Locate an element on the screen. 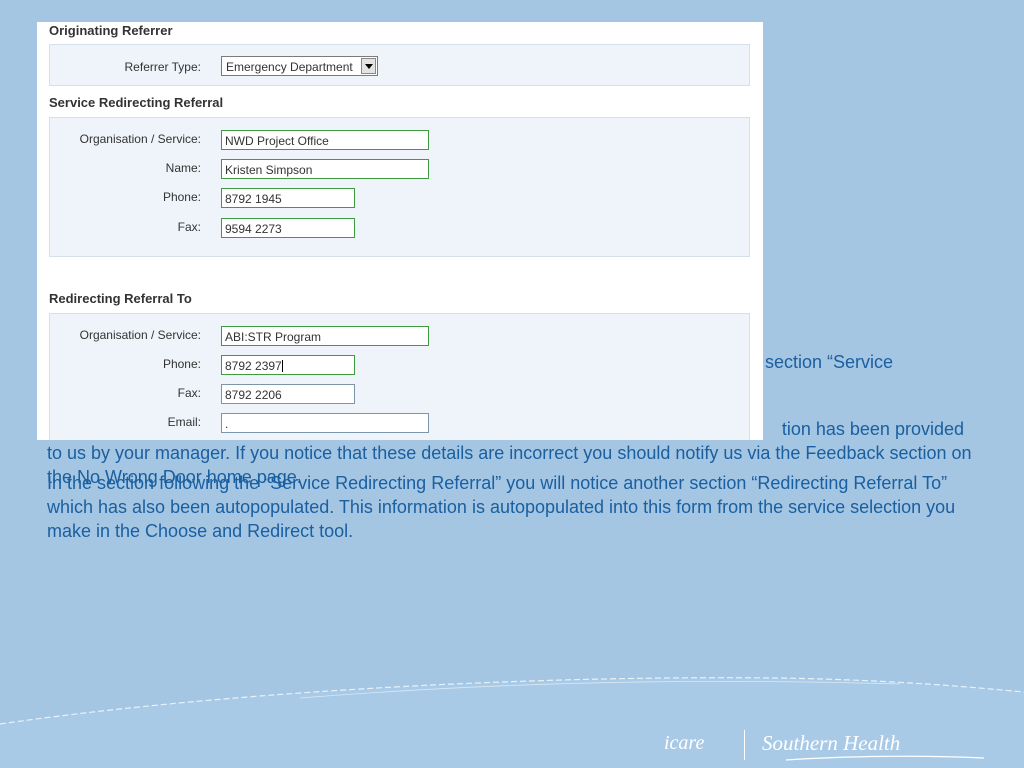 The width and height of the screenshot is (1024, 768). rrt-email-label: Email: is located at coordinates (184, 422).